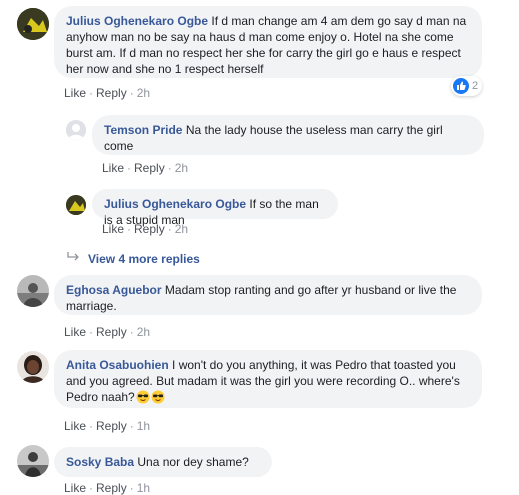 Image resolution: width=519 pixels, height=495 pixels. Describe the element at coordinates (461, 86) in the screenshot. I see `like-icon` at that location.